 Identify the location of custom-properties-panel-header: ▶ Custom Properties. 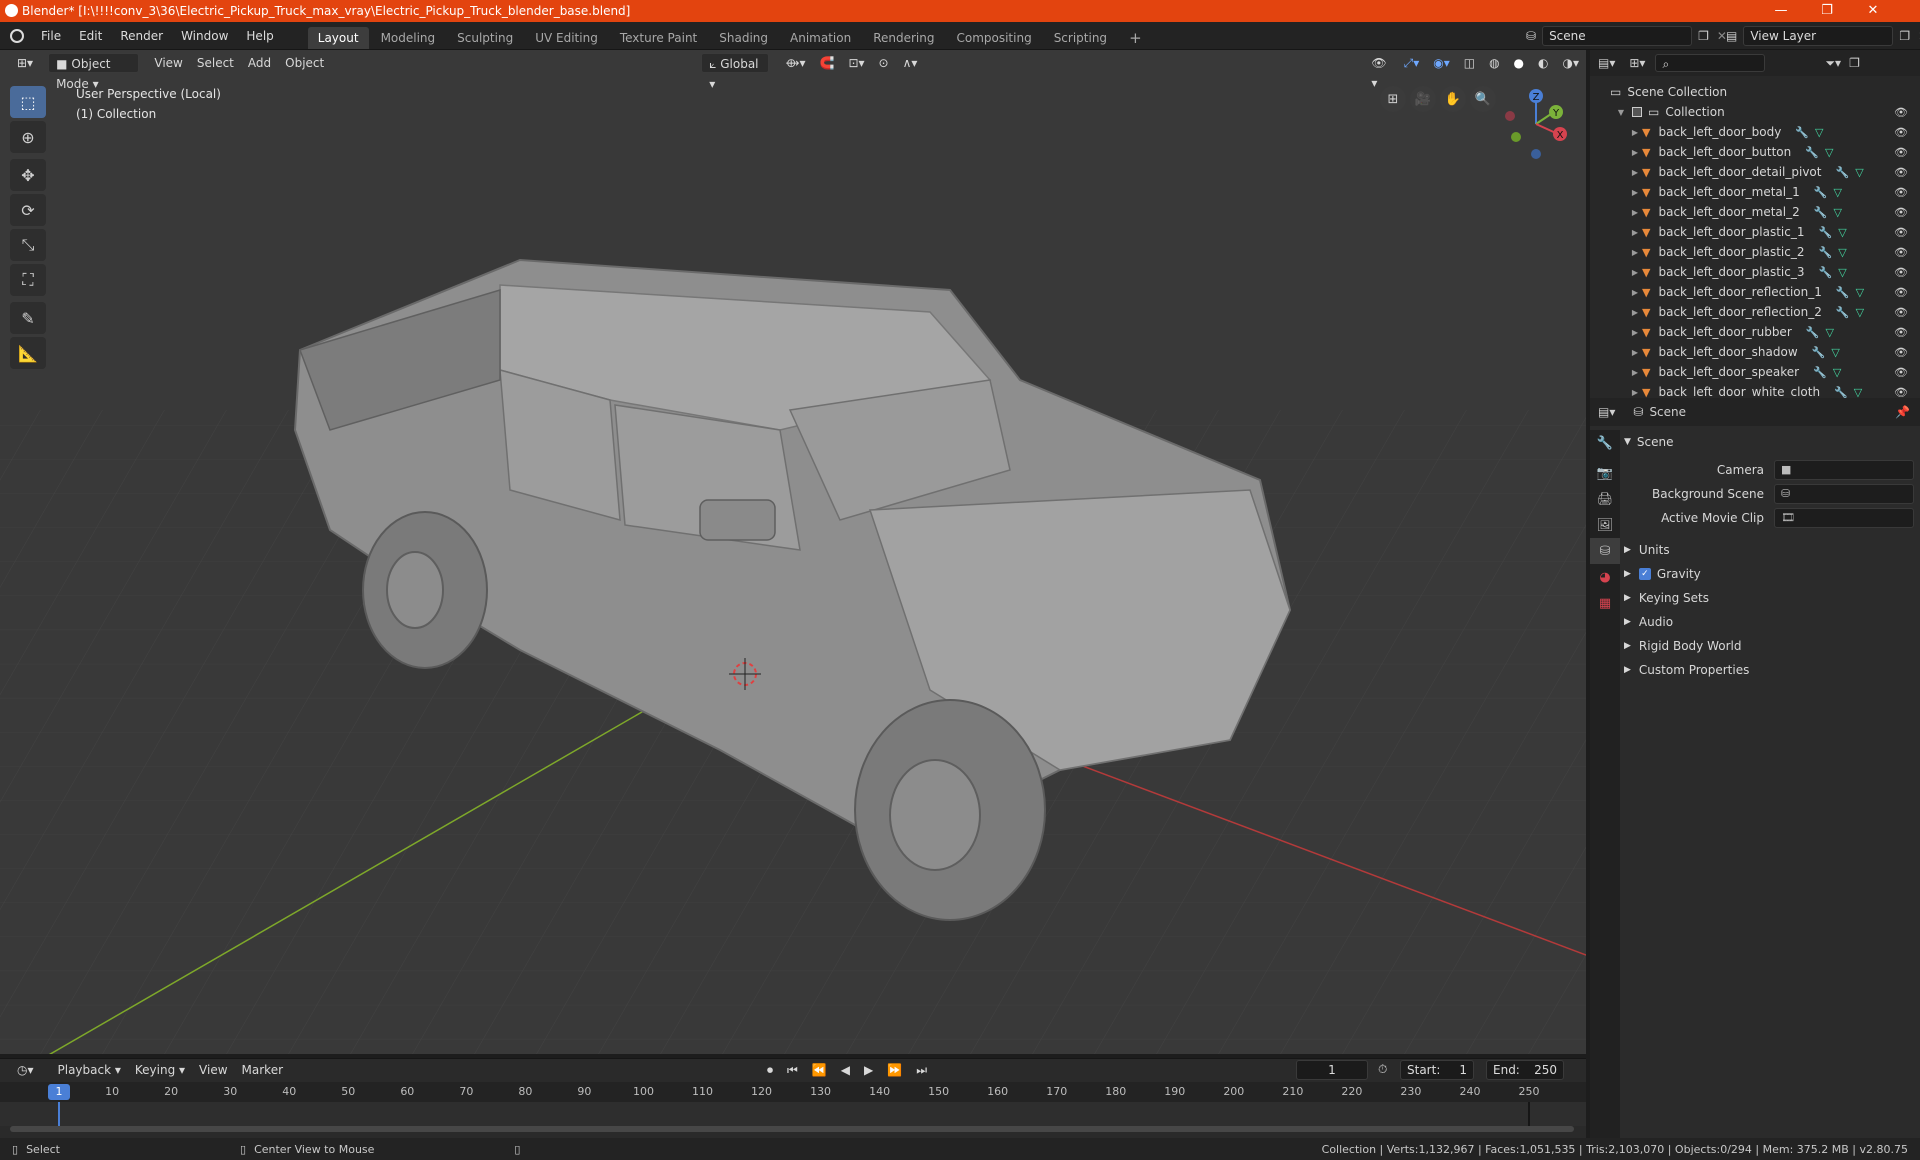
(1769, 670).